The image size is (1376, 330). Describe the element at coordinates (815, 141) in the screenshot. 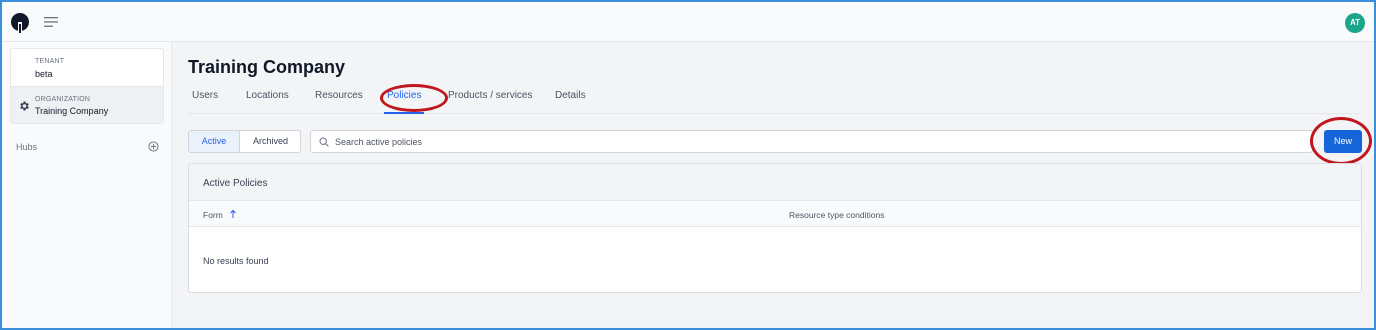

I see `search-input` at that location.